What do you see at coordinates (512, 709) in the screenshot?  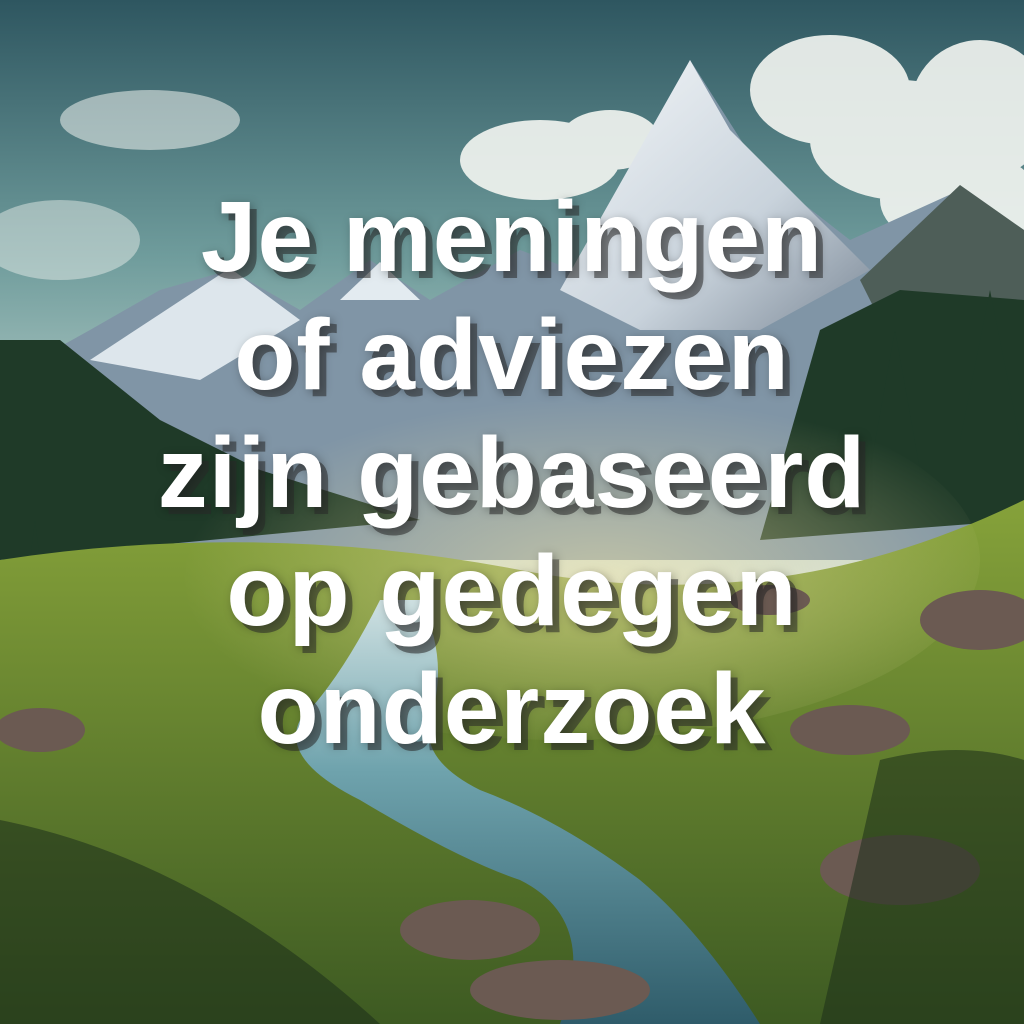 I see `quote-line: onderzoek` at bounding box center [512, 709].